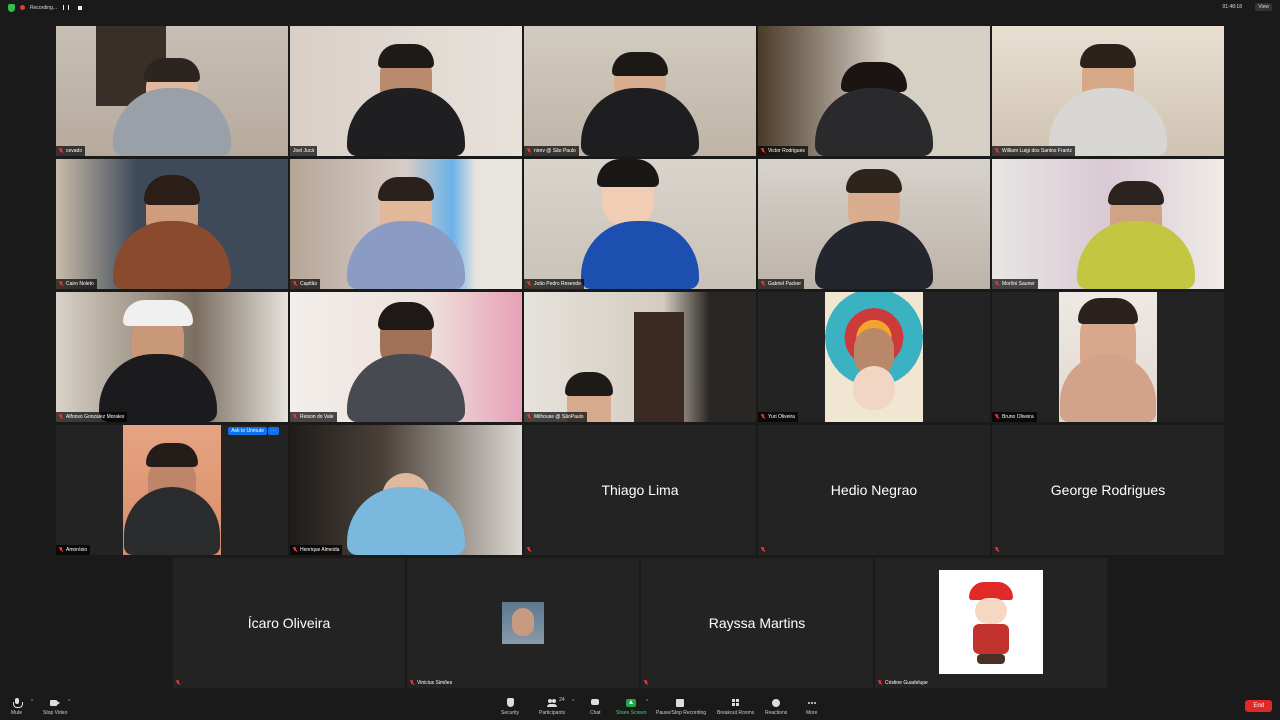 Image resolution: width=1280 pixels, height=720 pixels. What do you see at coordinates (406, 224) in the screenshot?
I see `participant-tile: Capitão` at bounding box center [406, 224].